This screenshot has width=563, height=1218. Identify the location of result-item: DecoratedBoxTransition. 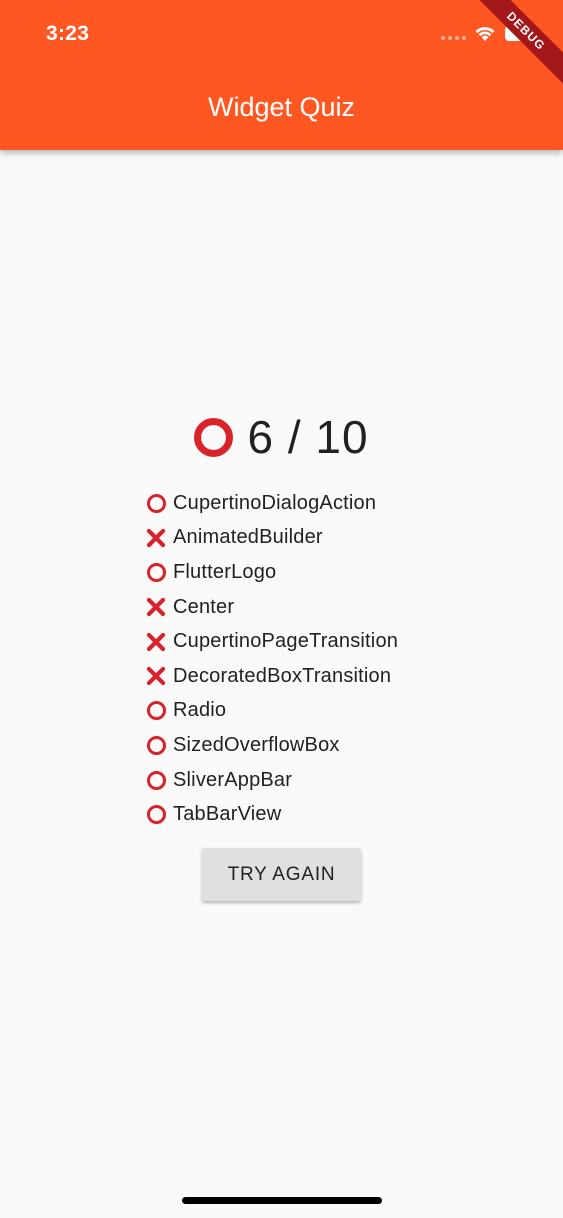
(306, 676).